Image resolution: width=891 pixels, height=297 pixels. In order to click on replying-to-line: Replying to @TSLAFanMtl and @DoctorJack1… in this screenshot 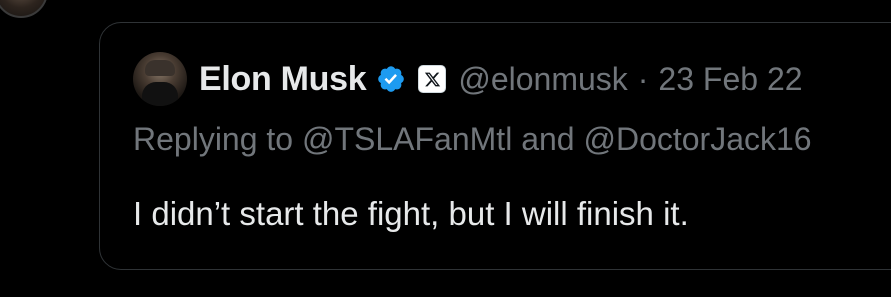, I will do `click(472, 139)`.